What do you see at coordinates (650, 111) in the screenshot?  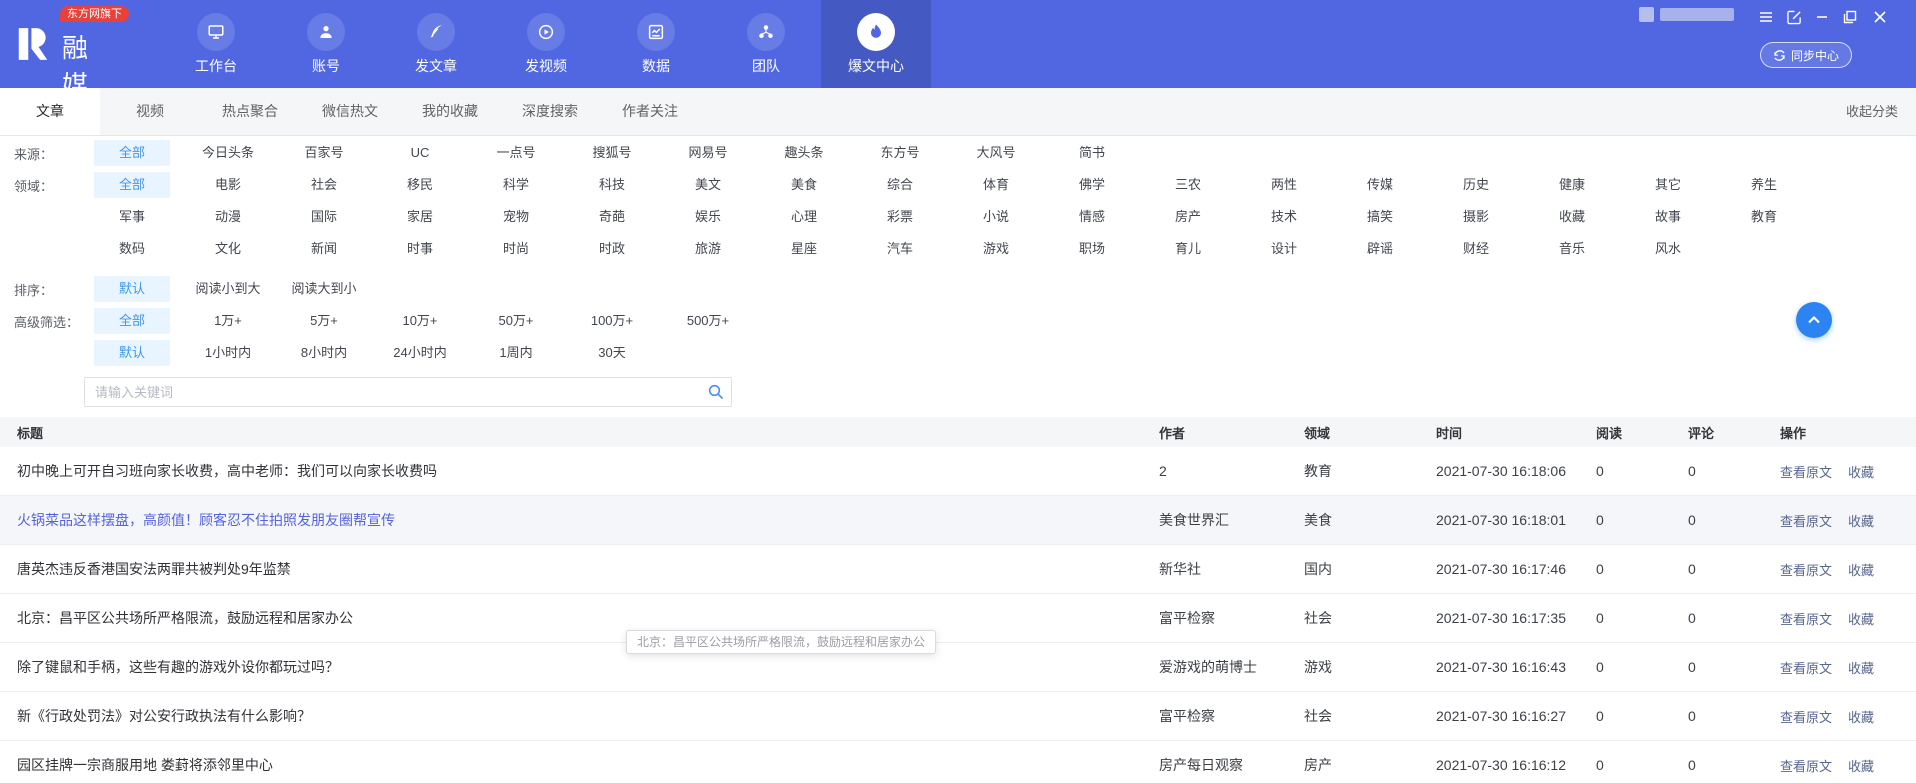 I see `tab-author-follow: 作者关注` at bounding box center [650, 111].